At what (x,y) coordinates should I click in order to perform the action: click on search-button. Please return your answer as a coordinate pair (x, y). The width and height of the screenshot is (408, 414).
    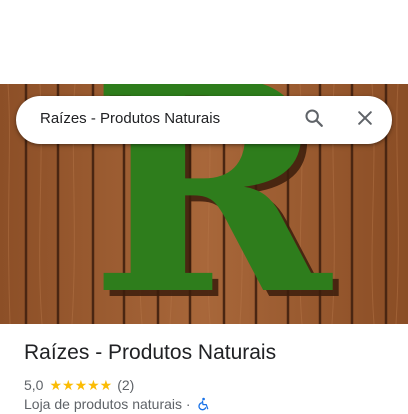
    Looking at the image, I should click on (314, 120).